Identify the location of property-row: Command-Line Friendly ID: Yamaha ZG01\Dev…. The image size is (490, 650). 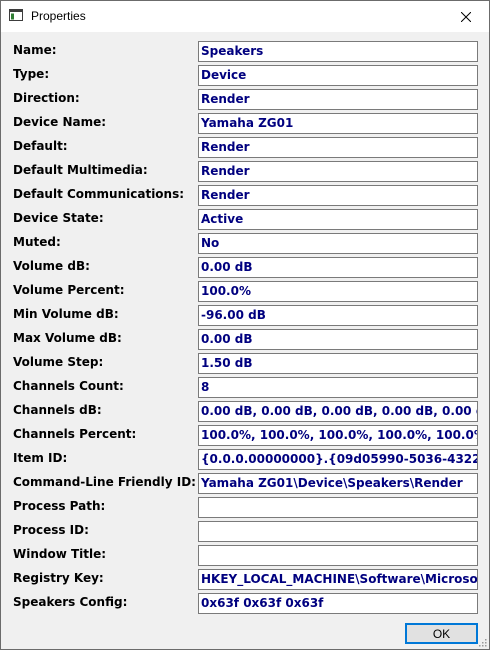
(245, 484).